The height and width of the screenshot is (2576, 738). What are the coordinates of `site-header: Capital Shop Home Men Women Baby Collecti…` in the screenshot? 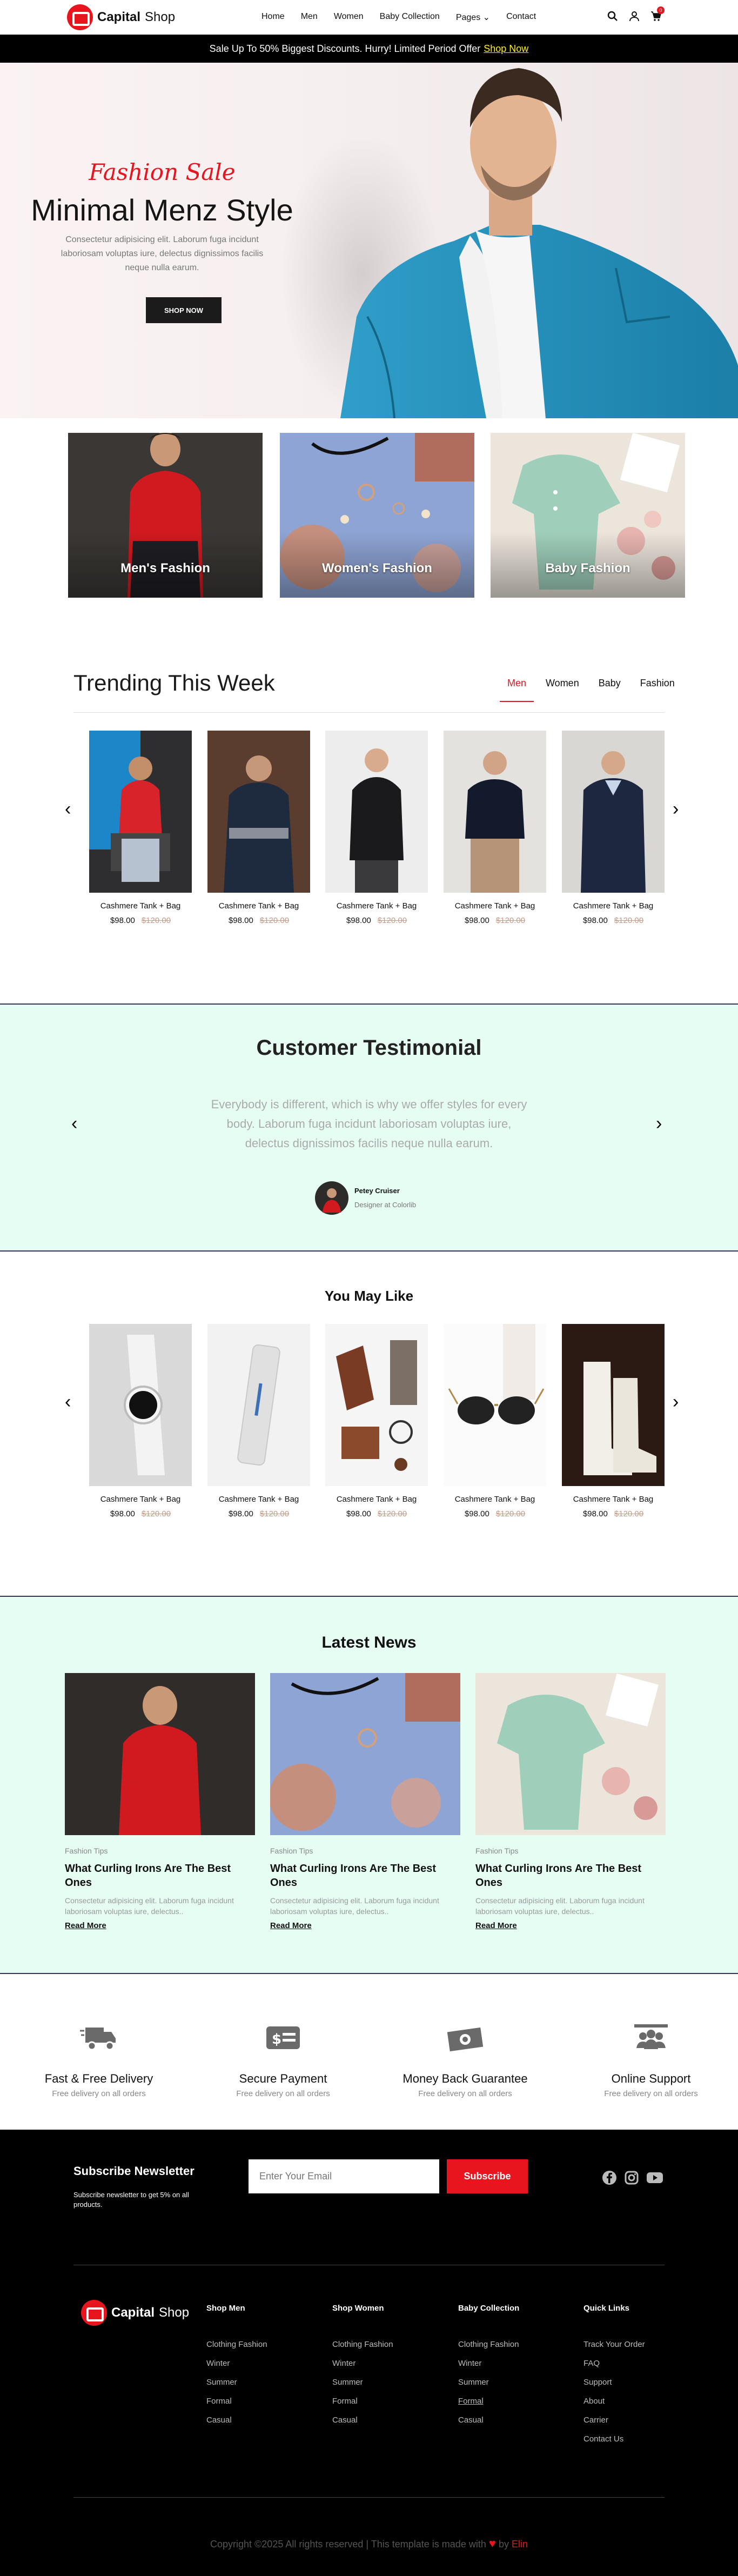 It's located at (369, 17).